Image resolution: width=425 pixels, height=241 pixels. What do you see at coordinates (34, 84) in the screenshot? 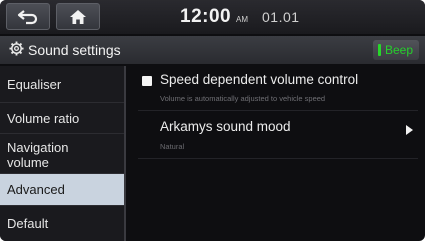
I see `sidebar-item-label: Equaliser` at bounding box center [34, 84].